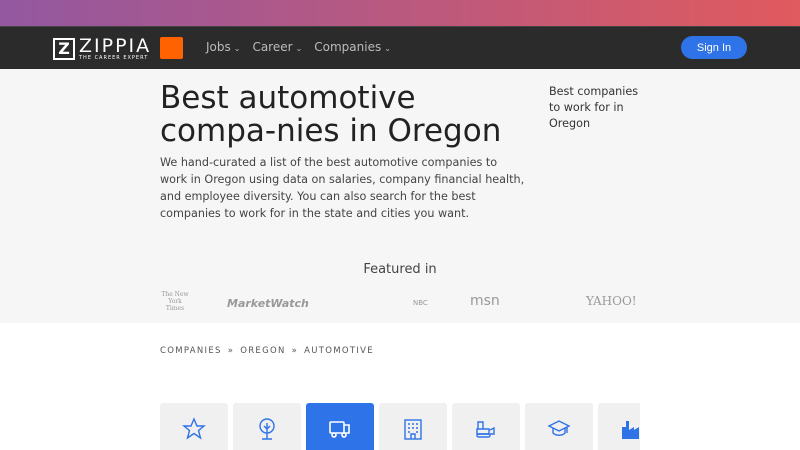  I want to click on logo-text: ZIPPIA, so click(115, 46).